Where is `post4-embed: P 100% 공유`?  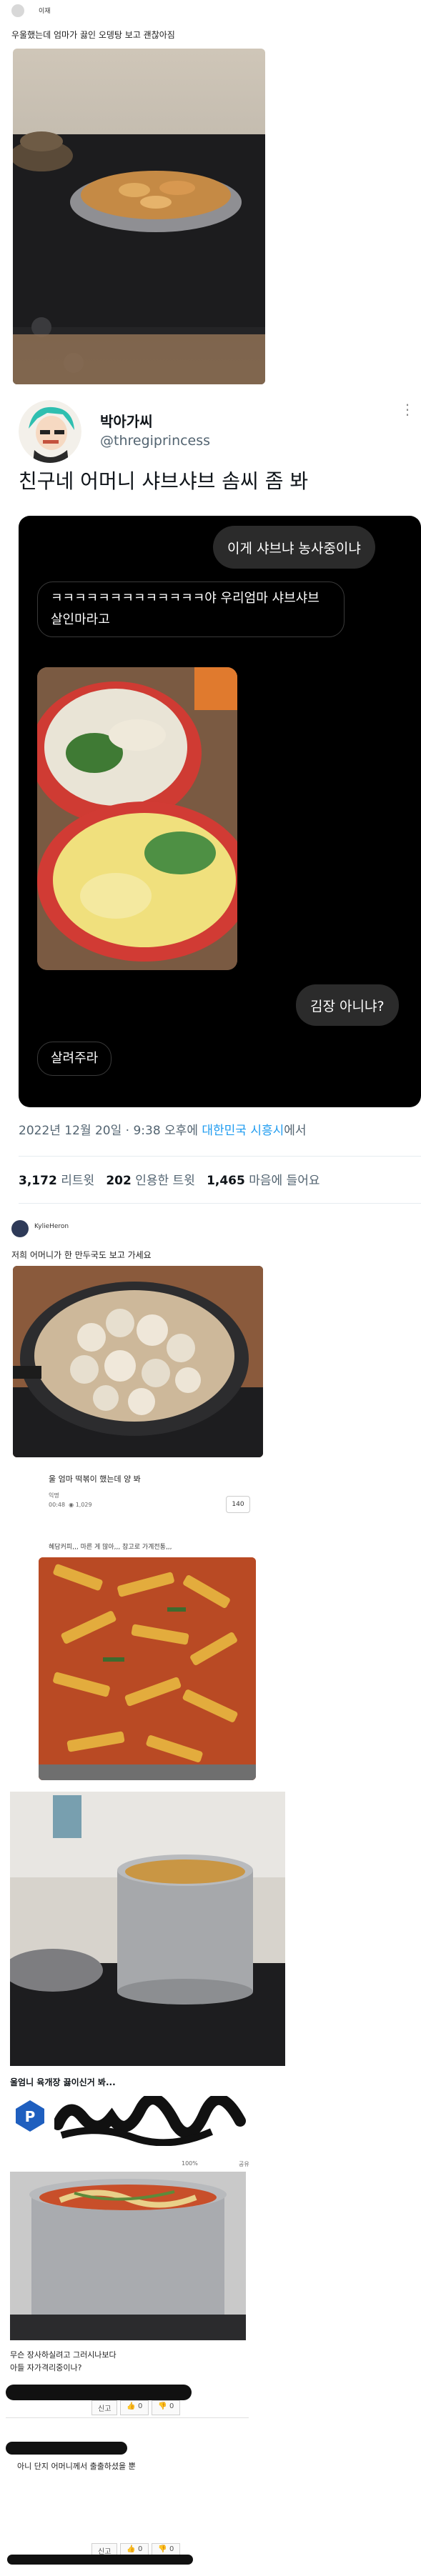 post4-embed: P 100% 공유 is located at coordinates (131, 2131).